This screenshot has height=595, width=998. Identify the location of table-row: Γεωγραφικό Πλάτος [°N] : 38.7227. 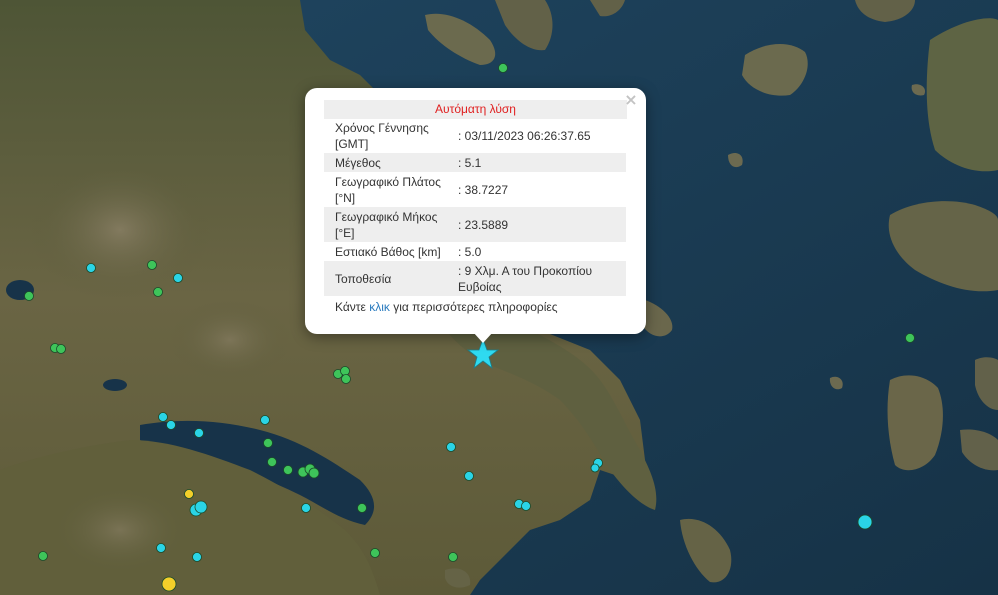
(475, 189).